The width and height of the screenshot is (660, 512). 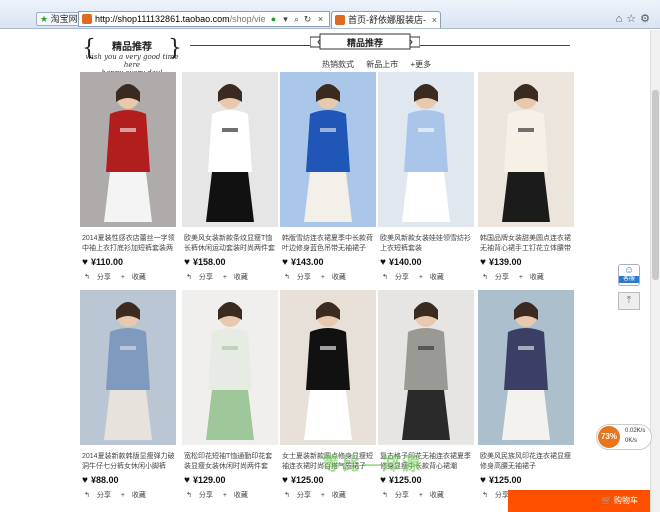 What do you see at coordinates (329, 244) in the screenshot?
I see `product-description: 韩版雪纺连衣裙夏季中长款荷叶边修身蓝色吊带无袖裙子` at bounding box center [329, 244].